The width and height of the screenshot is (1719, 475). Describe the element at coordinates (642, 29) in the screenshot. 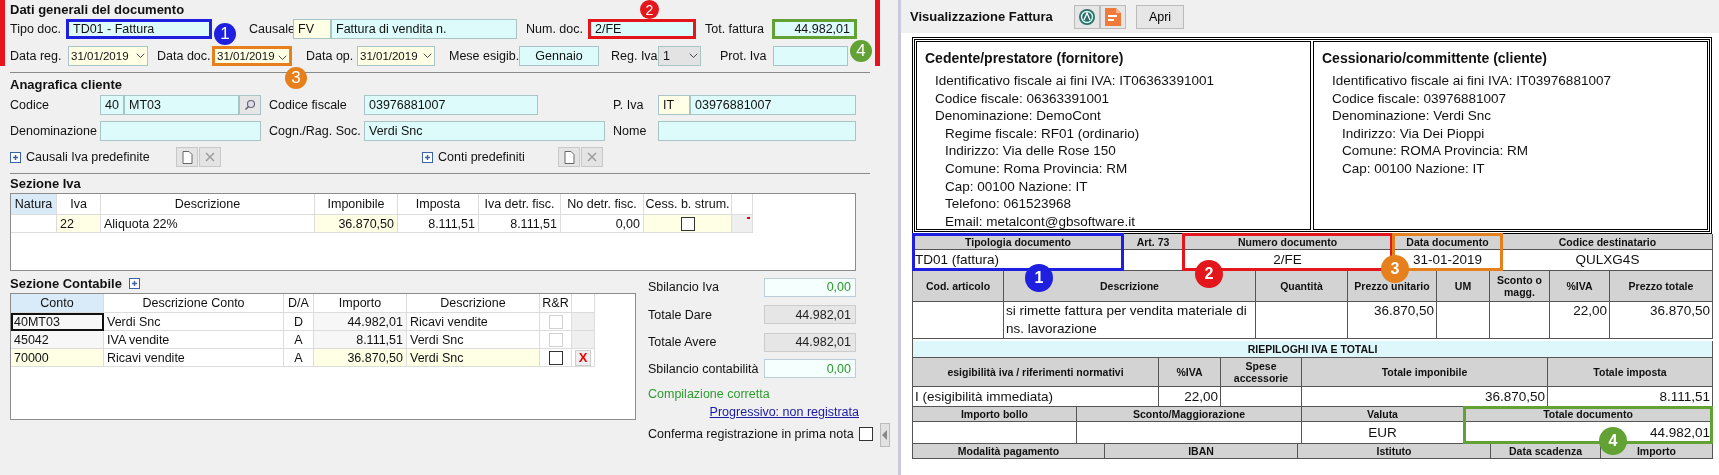

I see `input-field: 2/FE` at that location.